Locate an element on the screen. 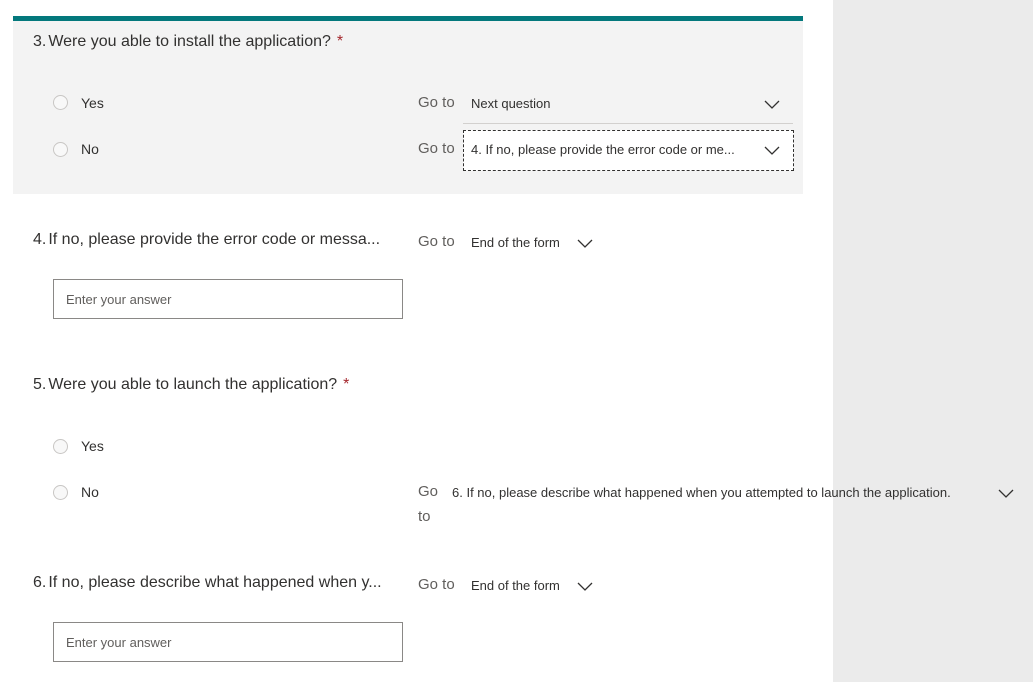  goto-label-line-2: to is located at coordinates (424, 516).